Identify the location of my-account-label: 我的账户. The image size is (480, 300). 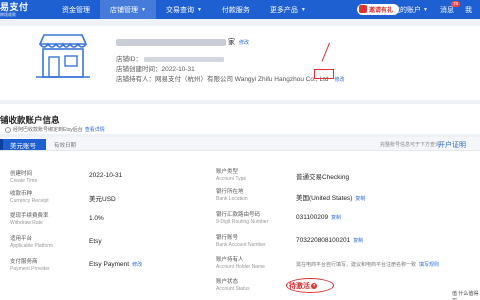
(407, 10).